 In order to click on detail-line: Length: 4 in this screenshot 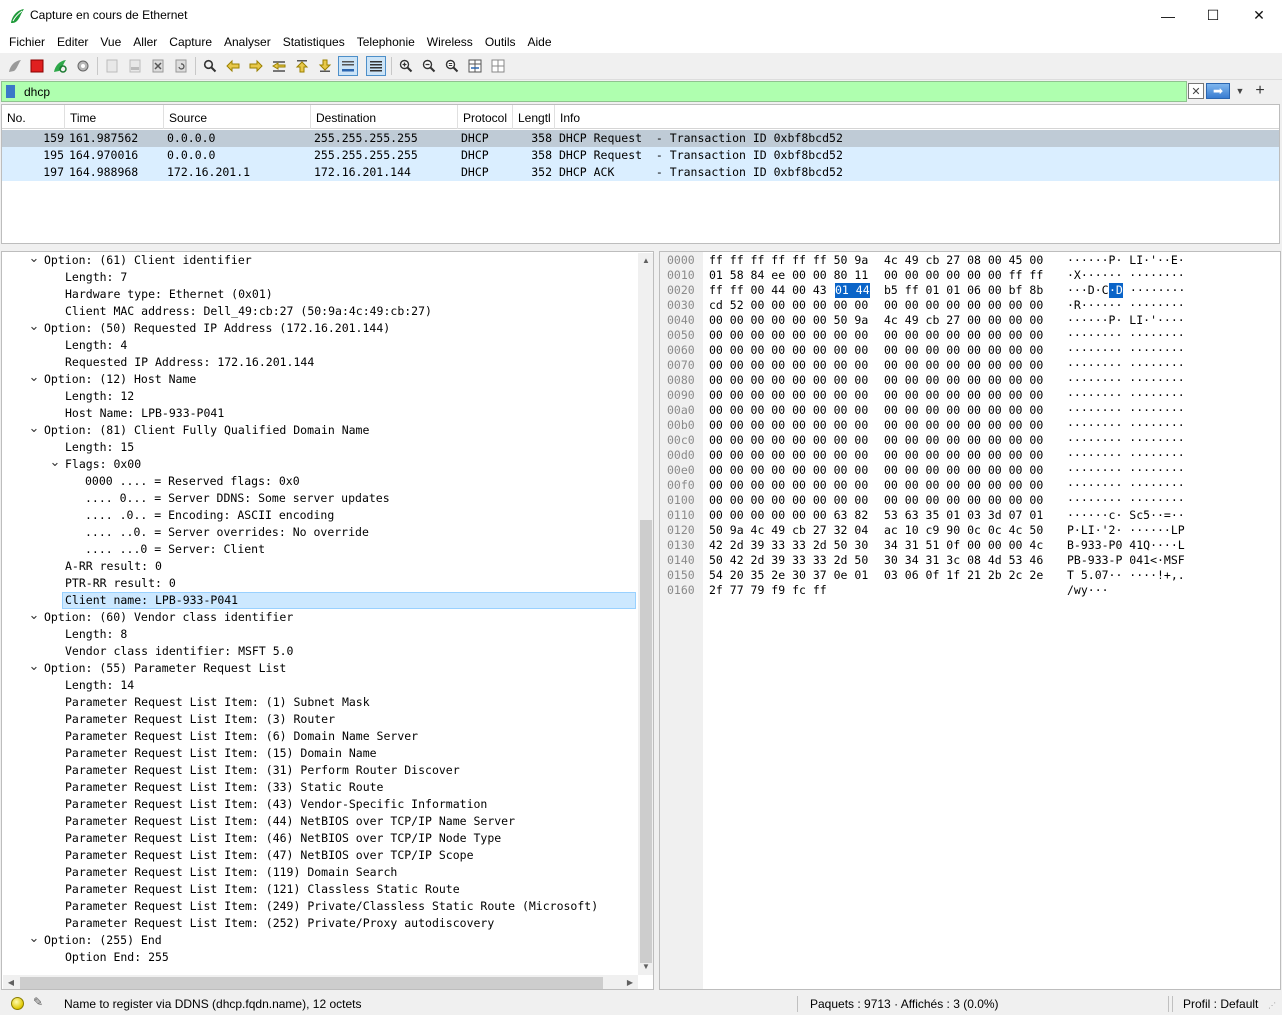, I will do `click(96, 345)`.